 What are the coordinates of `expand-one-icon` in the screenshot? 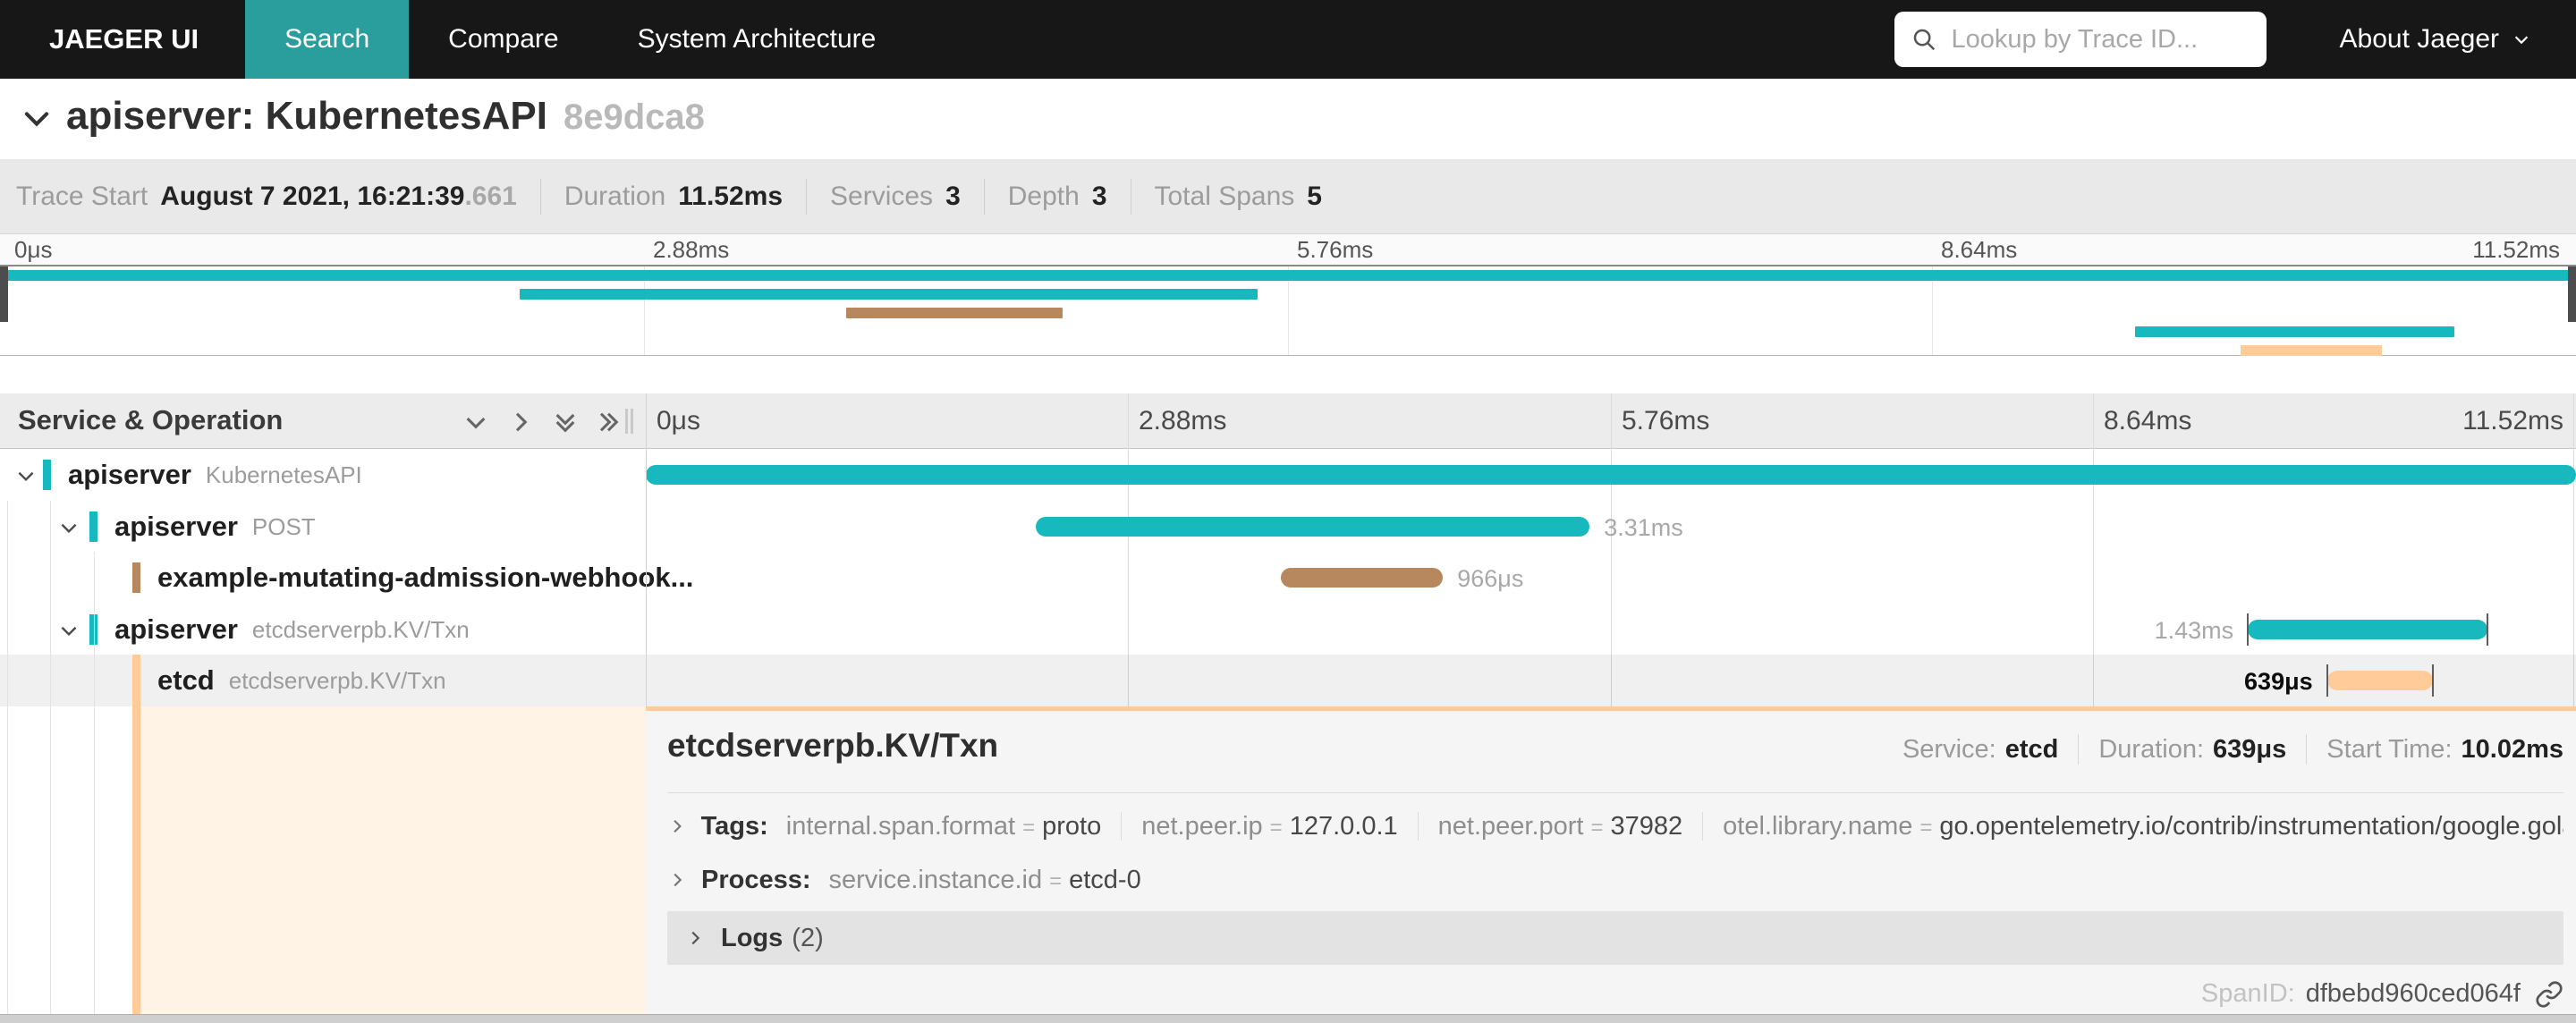 It's located at (520, 422).